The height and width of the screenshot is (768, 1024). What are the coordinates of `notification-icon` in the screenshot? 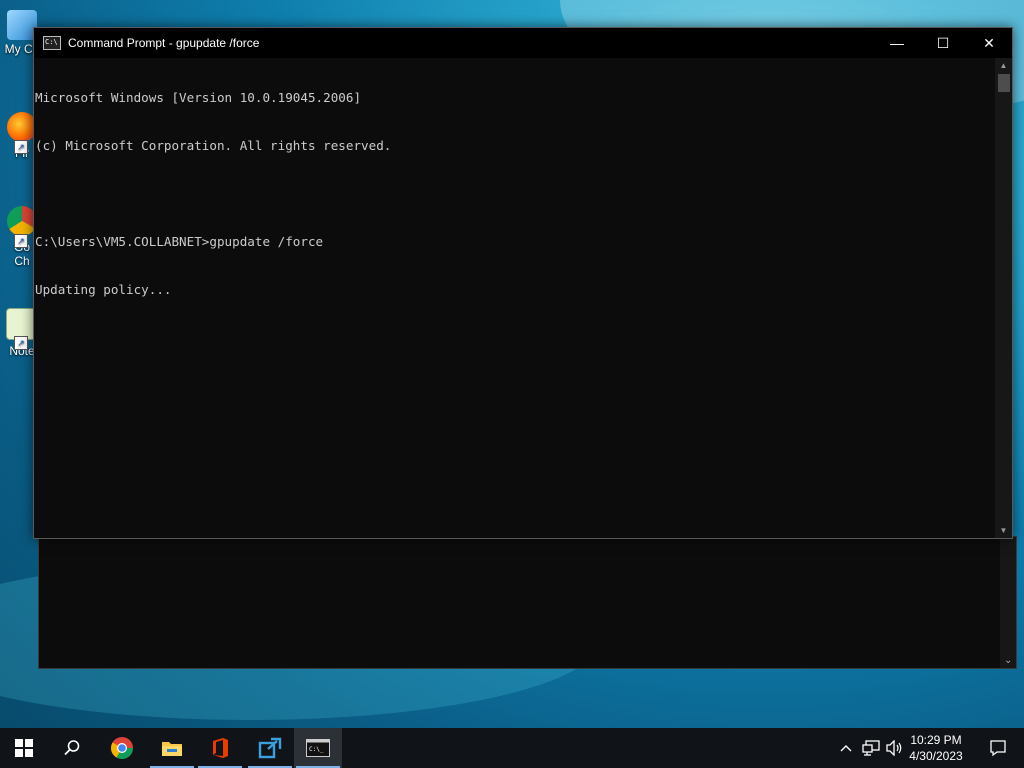 It's located at (998, 748).